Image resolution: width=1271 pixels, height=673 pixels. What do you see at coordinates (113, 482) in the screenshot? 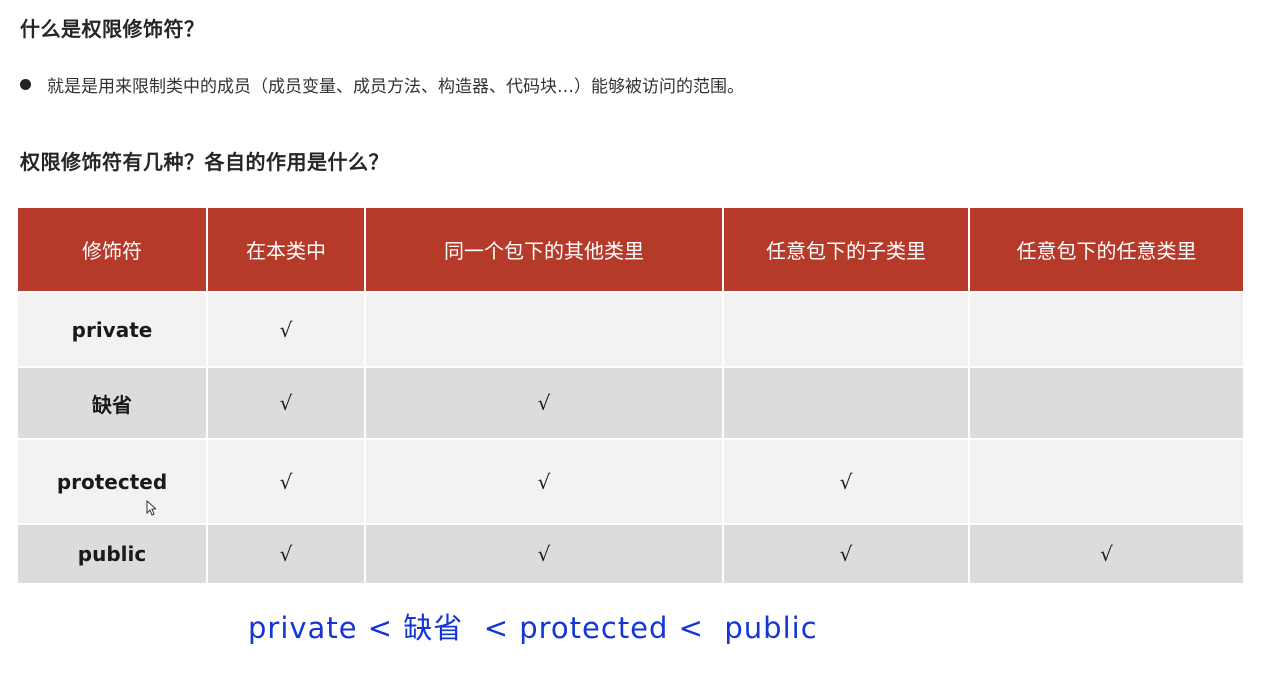
I see `modifier-cell: protected` at bounding box center [113, 482].